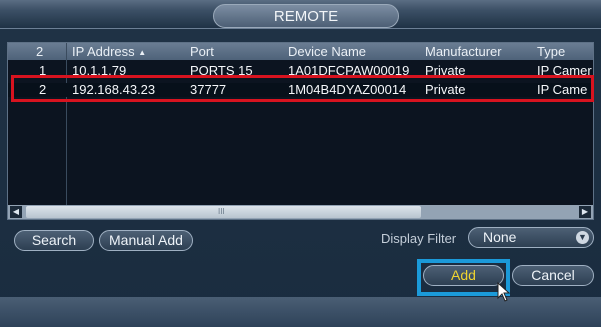 This screenshot has width=601, height=327. What do you see at coordinates (582, 237) in the screenshot?
I see `chevron-down-icon: ▼` at bounding box center [582, 237].